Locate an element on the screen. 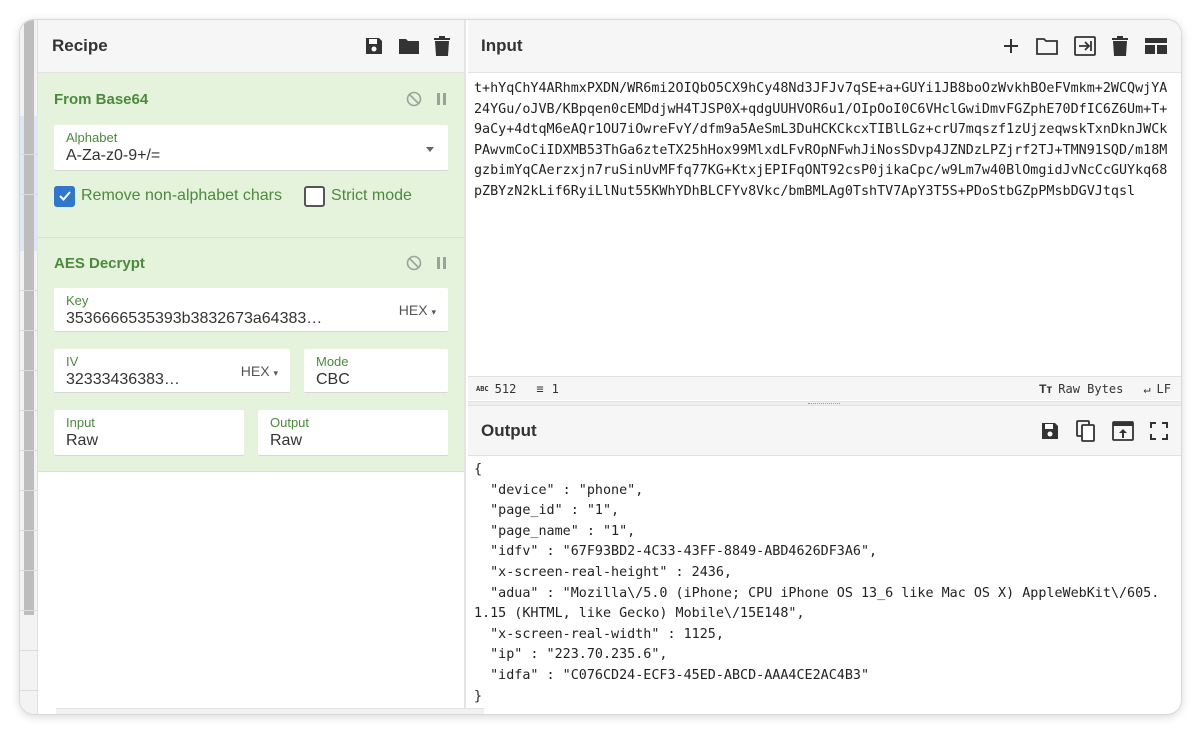  input-status-bar: ABC 512 ≡ 1 Tт Raw Bytes ↵ LF is located at coordinates (824, 388).